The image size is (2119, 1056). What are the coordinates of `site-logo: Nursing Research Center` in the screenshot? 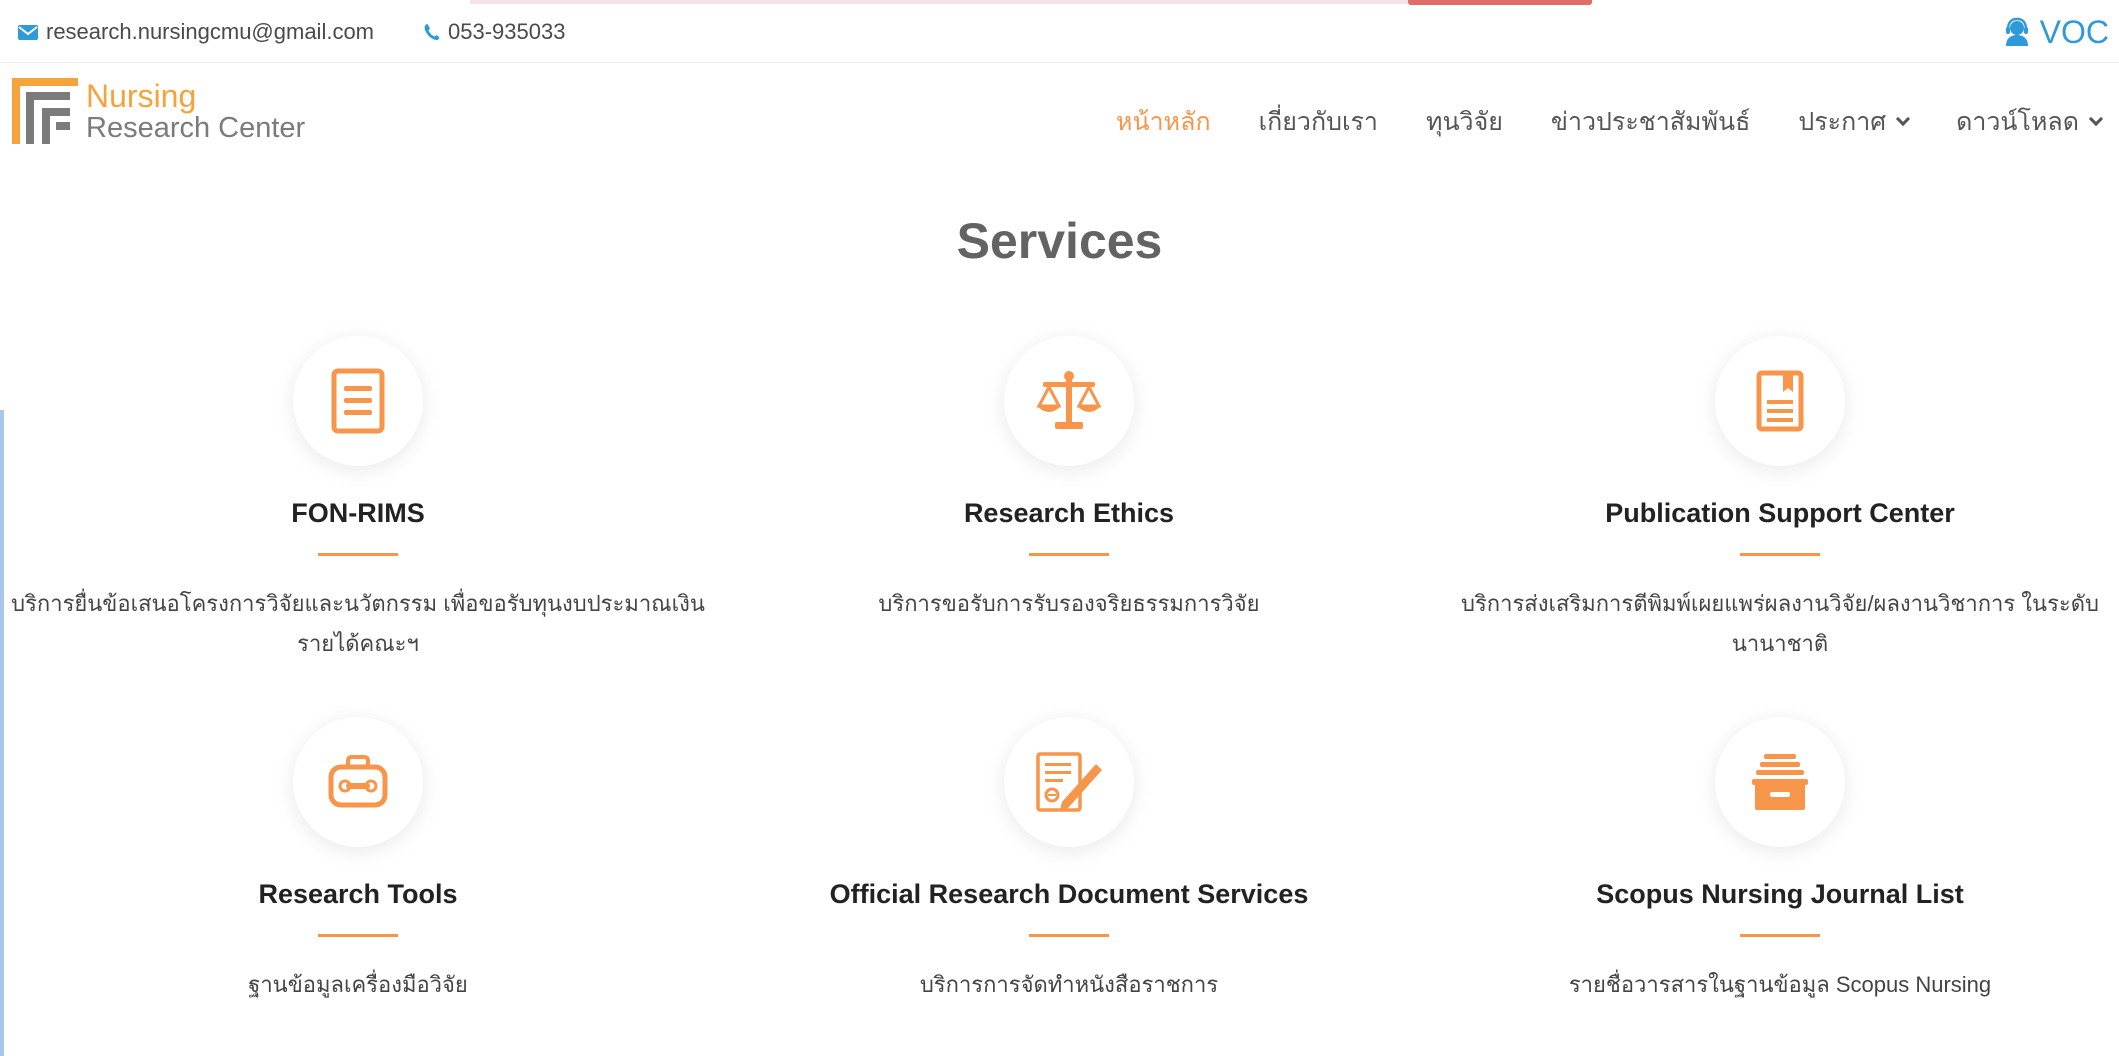 It's located at (158, 111).